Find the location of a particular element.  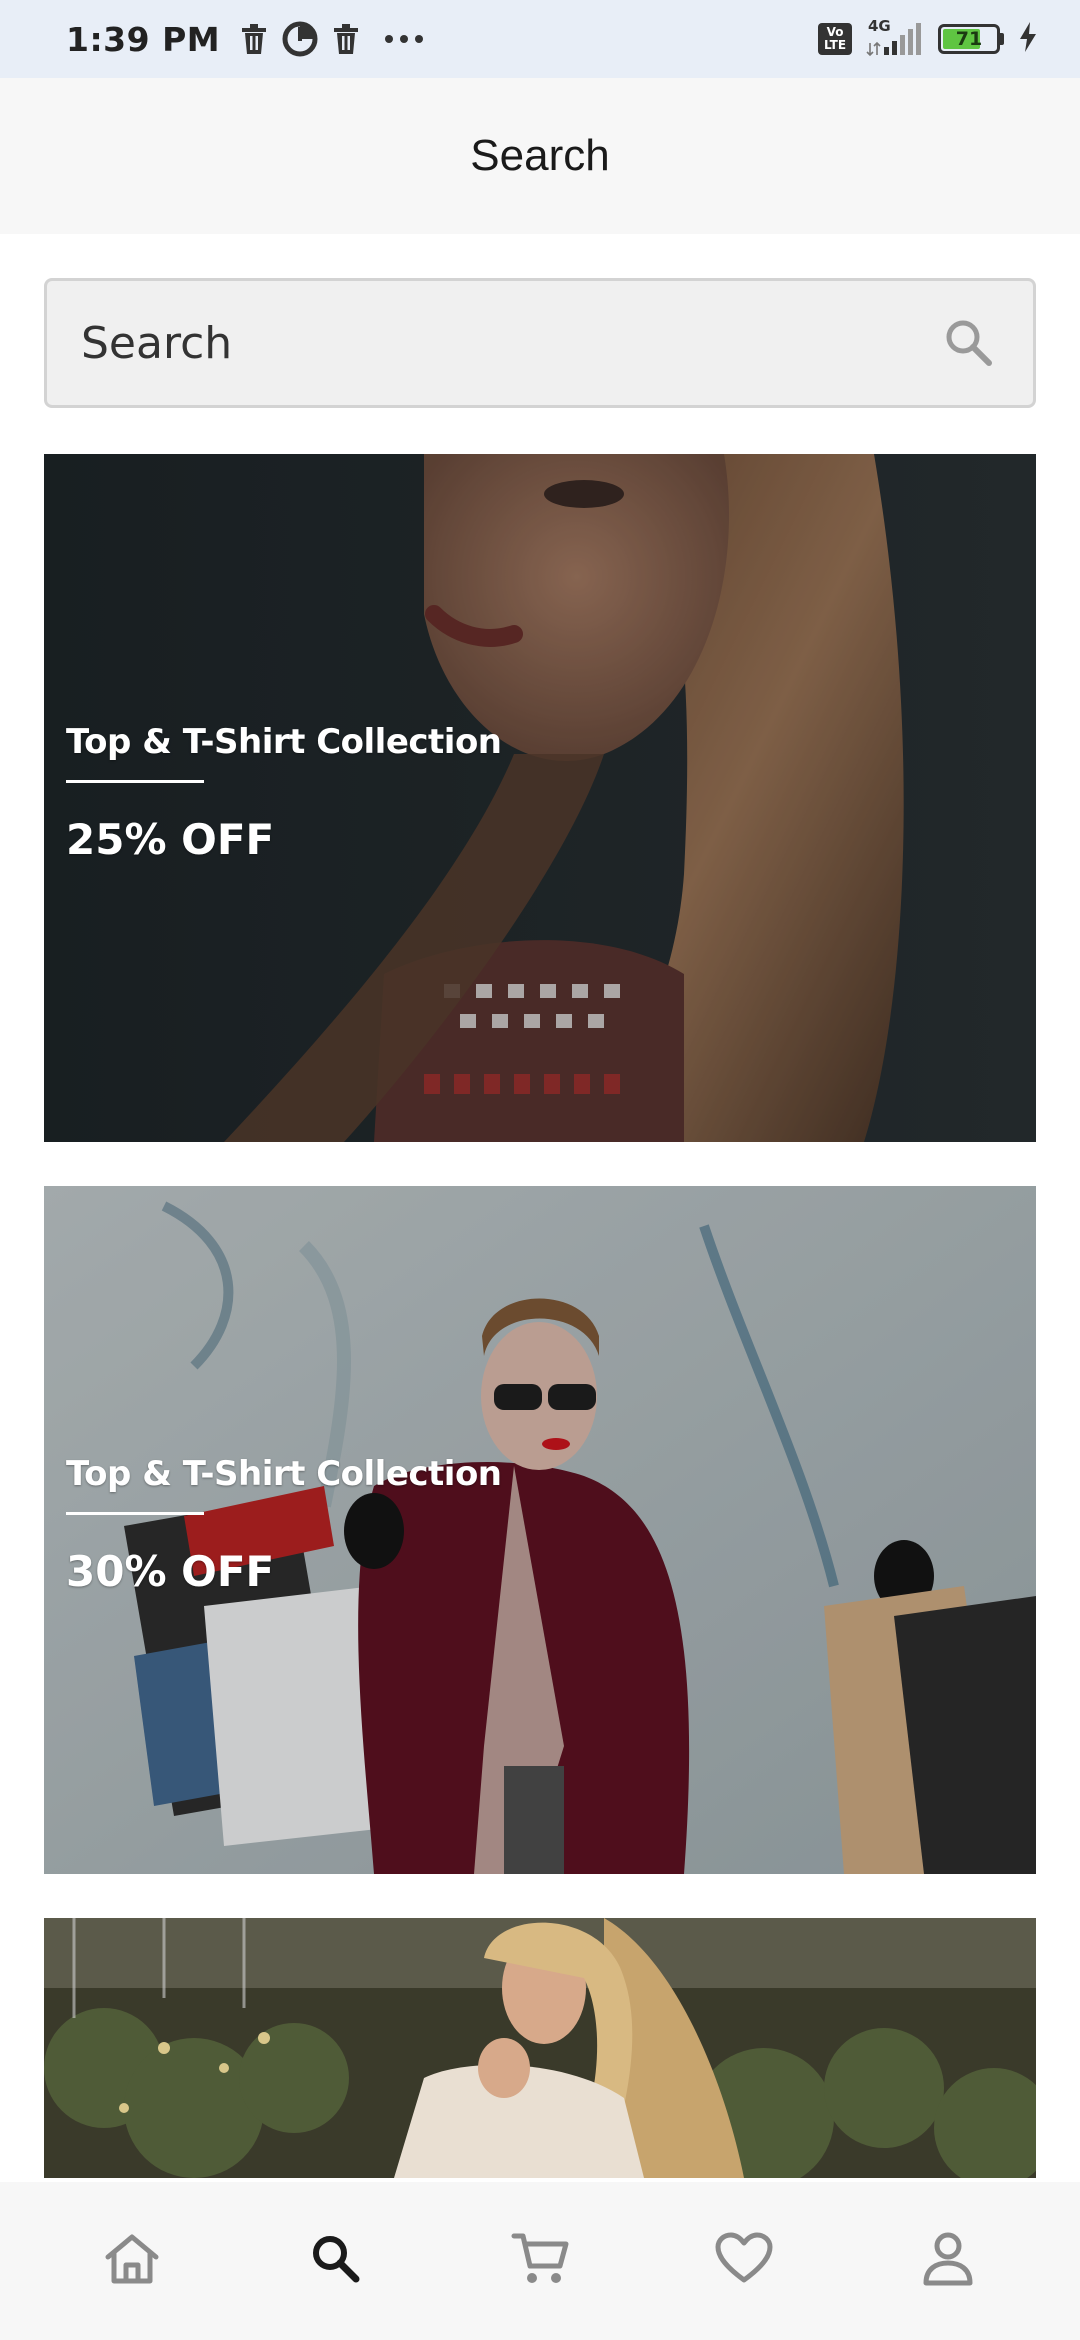

nav-home is located at coordinates (132, 2261).